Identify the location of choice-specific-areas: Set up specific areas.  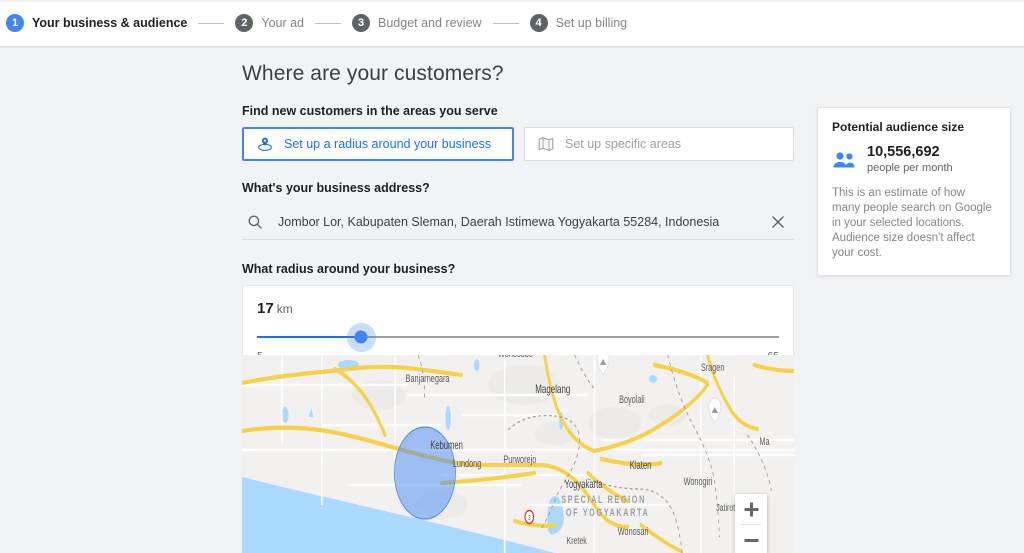
(659, 144).